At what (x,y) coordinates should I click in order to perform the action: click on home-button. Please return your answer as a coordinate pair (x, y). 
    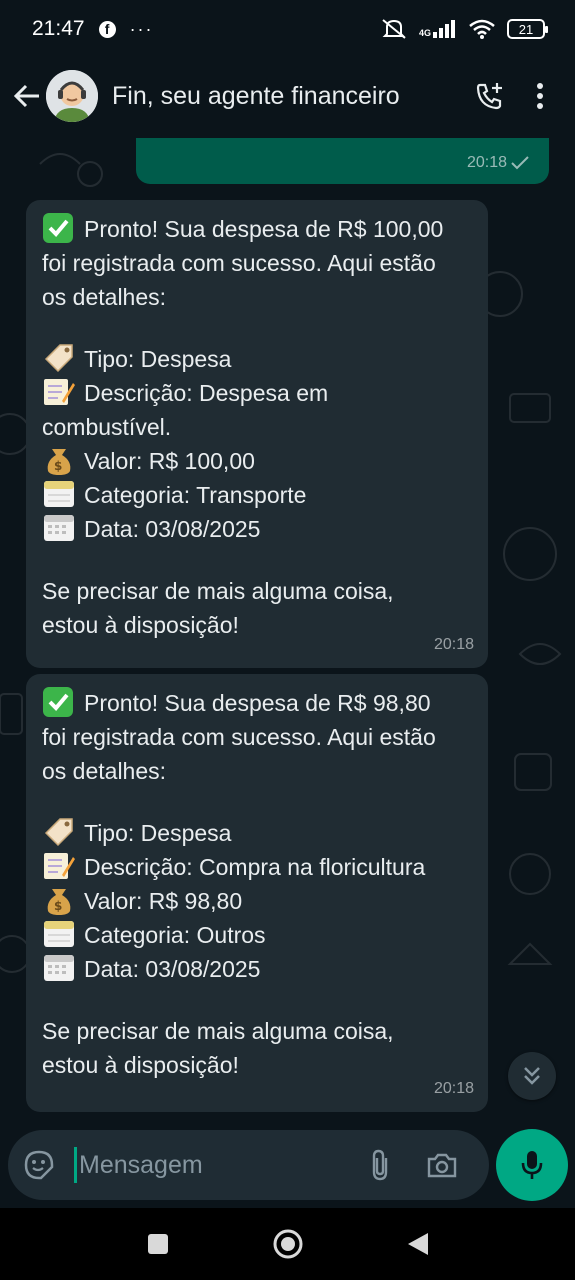
    Looking at the image, I should click on (288, 1244).